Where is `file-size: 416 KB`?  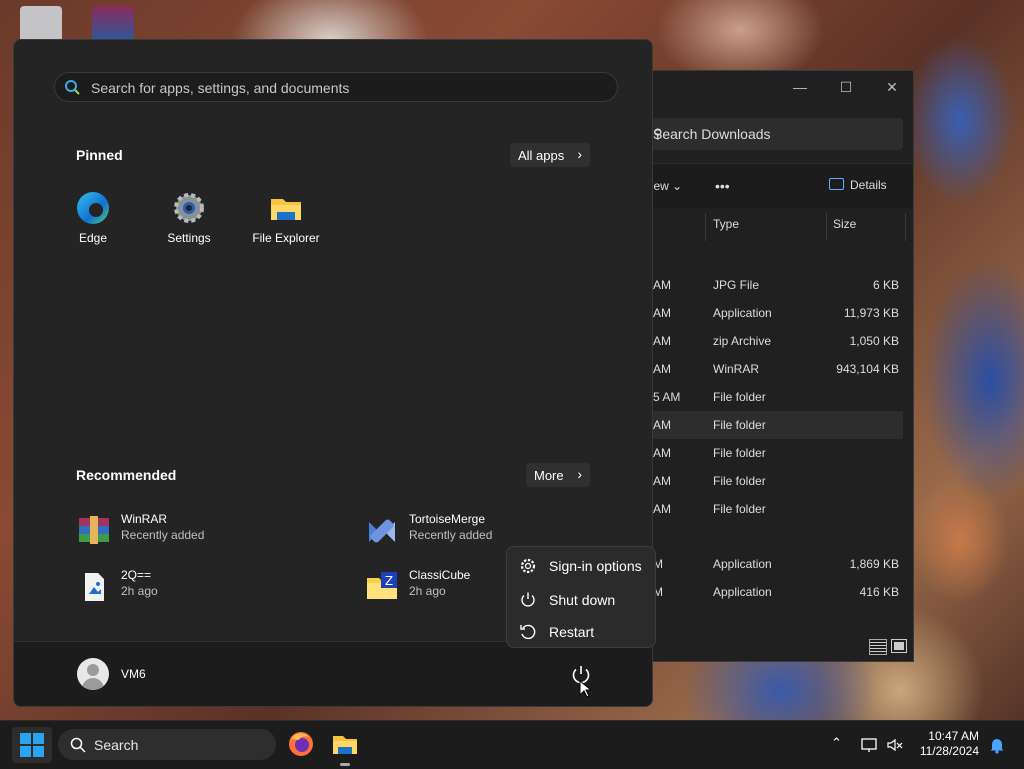
file-size: 416 KB is located at coordinates (879, 592).